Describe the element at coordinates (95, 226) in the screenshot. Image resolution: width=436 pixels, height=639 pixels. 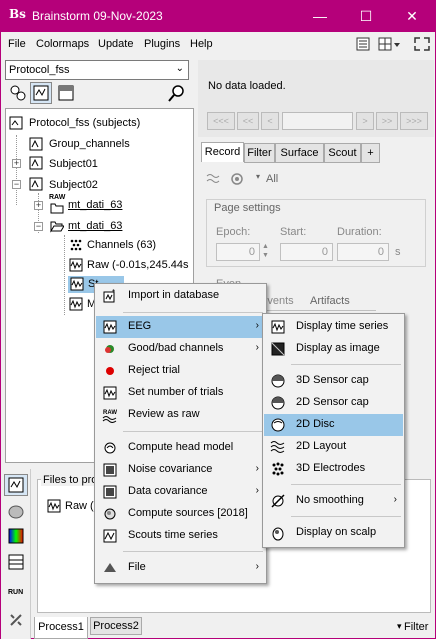
I see `tree-folder: mt_dati_63` at that location.